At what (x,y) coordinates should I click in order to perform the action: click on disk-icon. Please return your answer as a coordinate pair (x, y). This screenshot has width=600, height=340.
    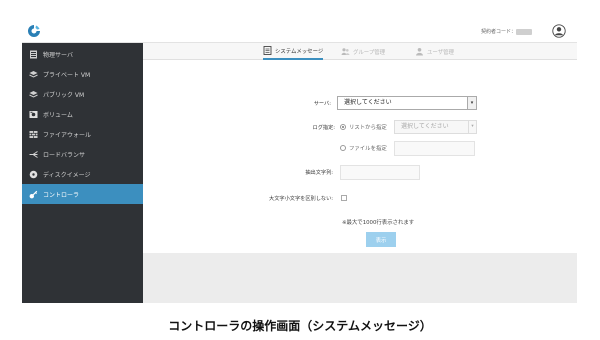
    Looking at the image, I should click on (33, 114).